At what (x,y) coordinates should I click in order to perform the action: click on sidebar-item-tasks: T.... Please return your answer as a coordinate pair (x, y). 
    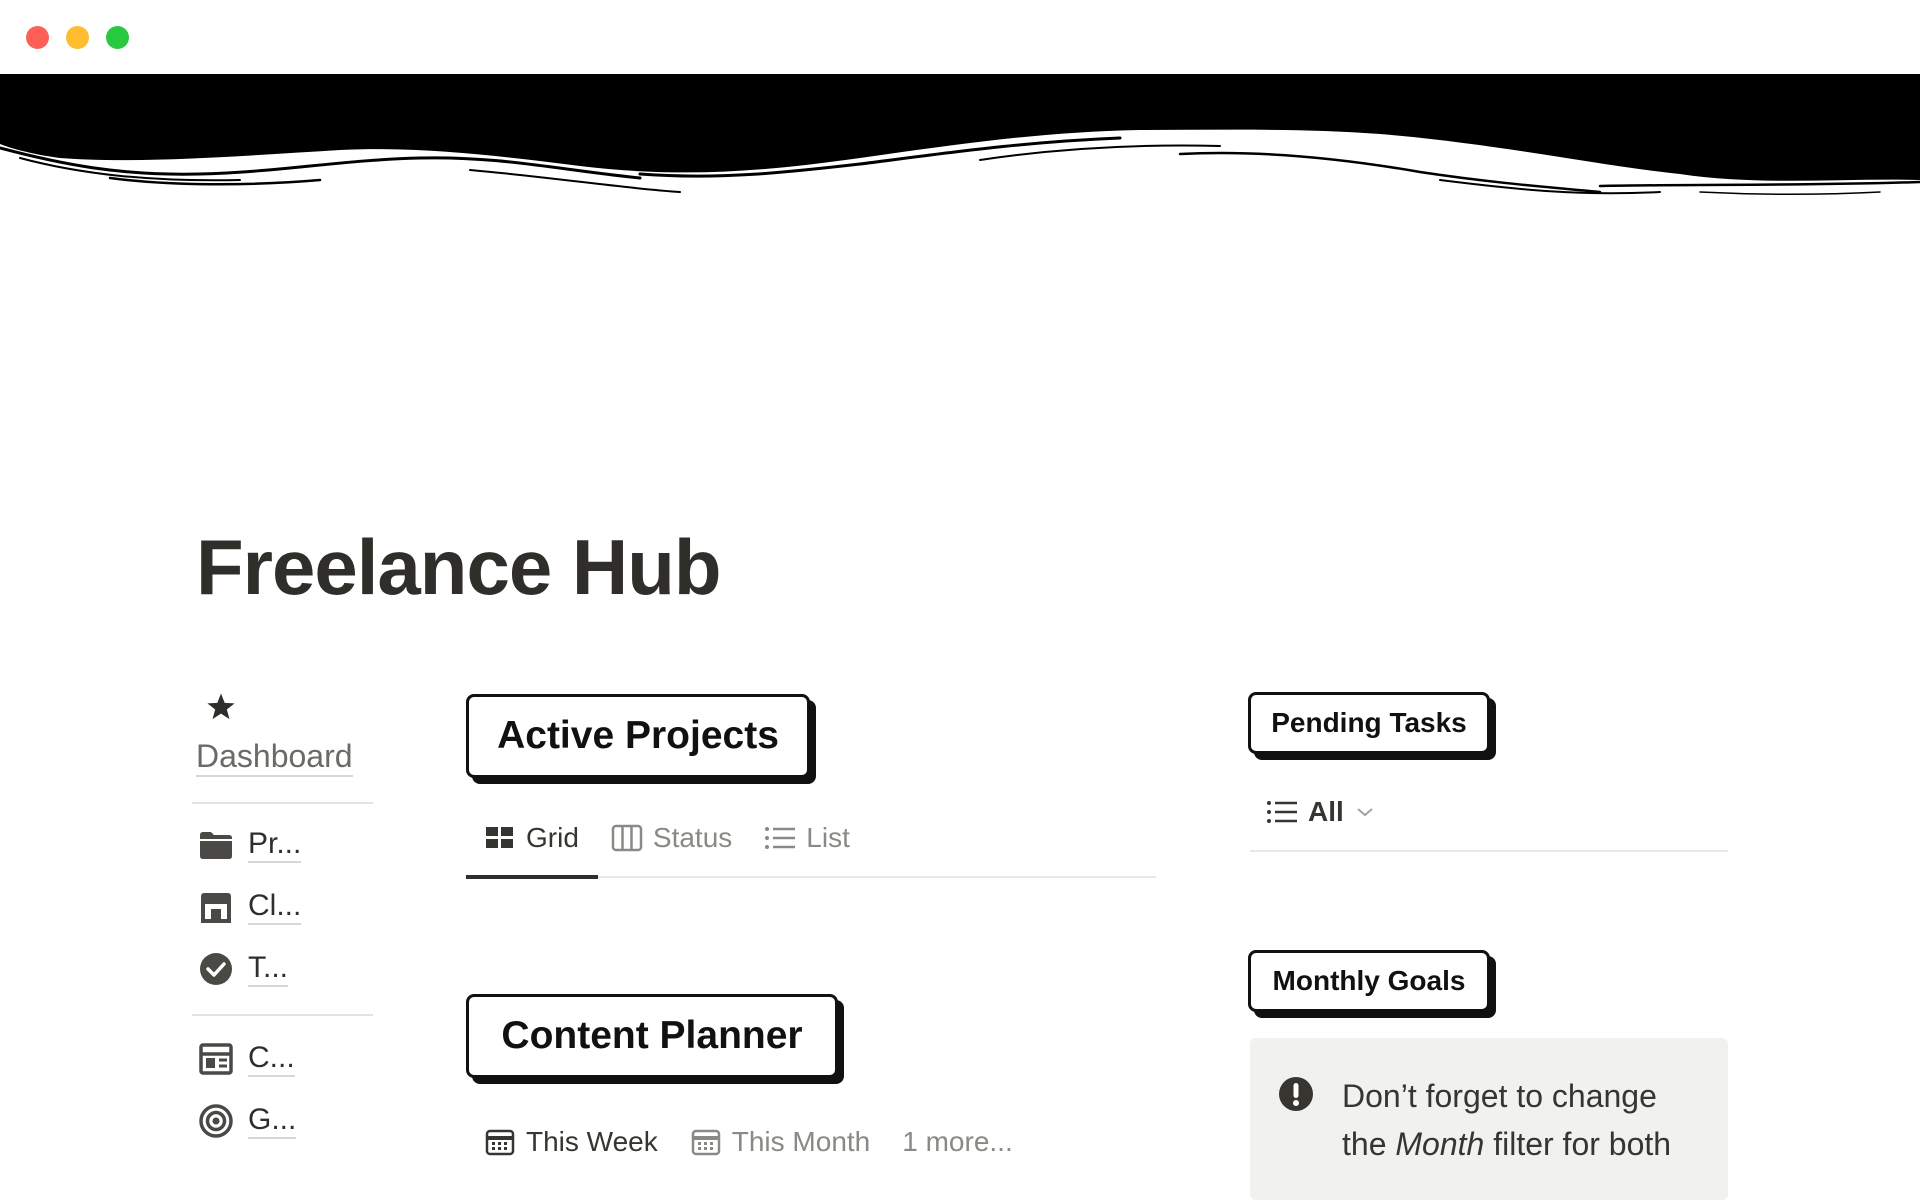
    Looking at the image, I should click on (243, 969).